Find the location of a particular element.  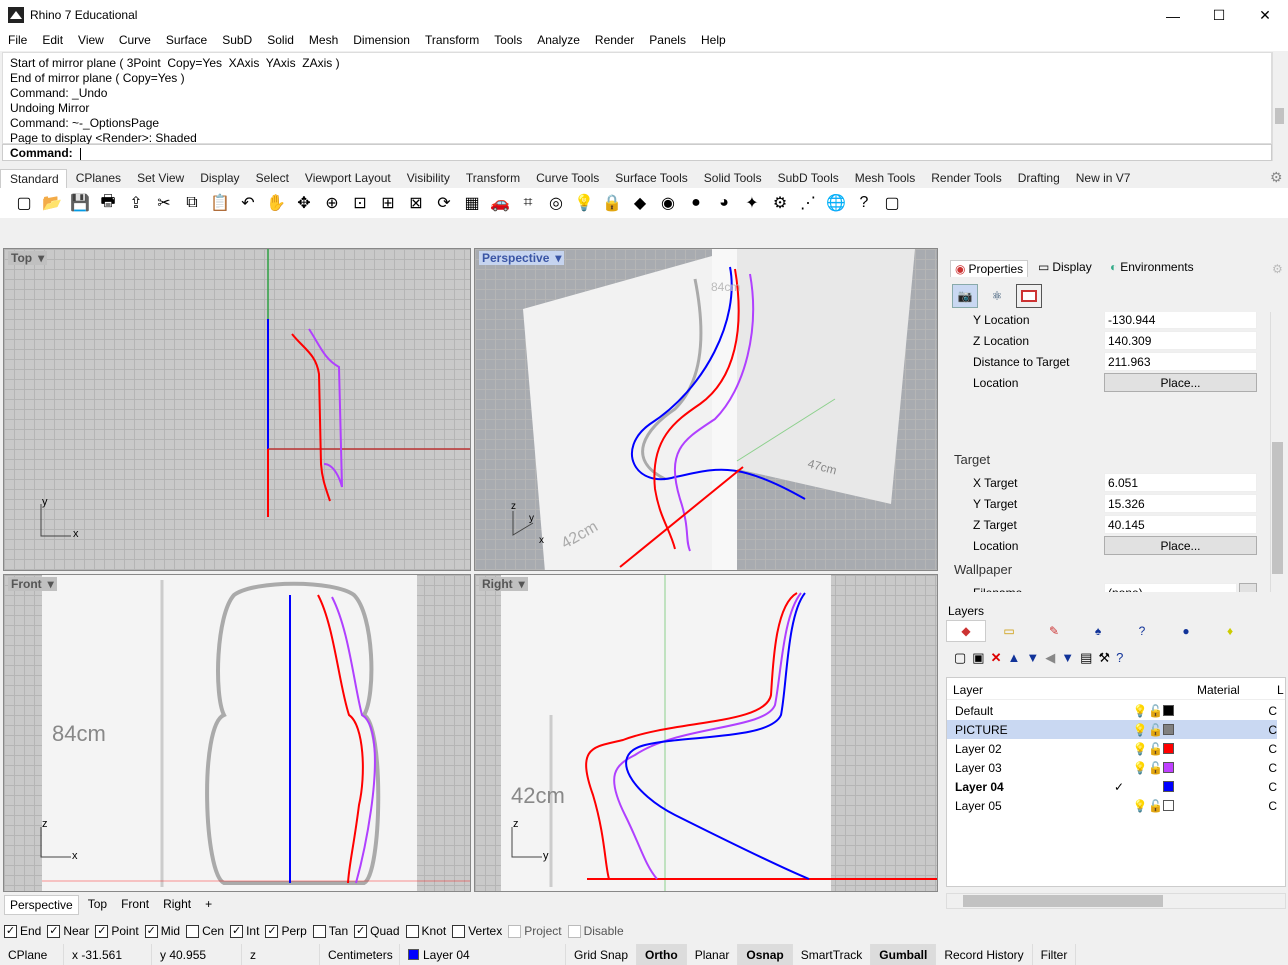

osnap-near: ✓ Near is located at coordinates (68, 931).